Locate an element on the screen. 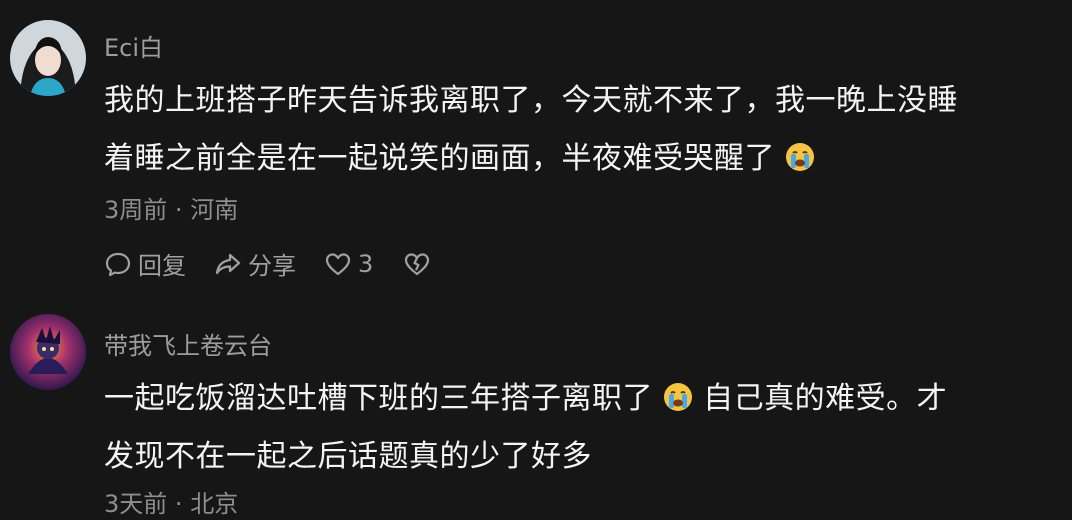 This screenshot has width=1072, height=520. speech-bubble-icon is located at coordinates (118, 264).